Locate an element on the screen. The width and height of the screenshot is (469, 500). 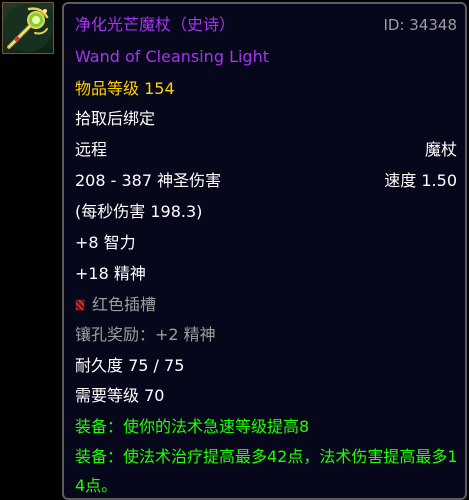
item-durability: 耐久度 75 / 75 is located at coordinates (130, 365).